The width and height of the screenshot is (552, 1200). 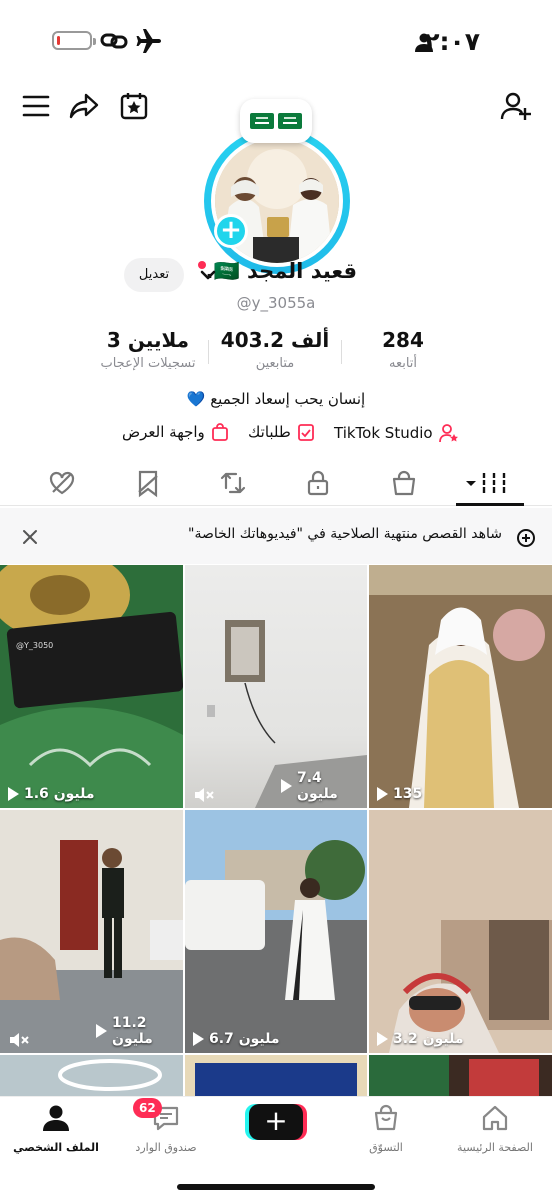 I want to click on shop-icon, so click(x=386, y=1117).